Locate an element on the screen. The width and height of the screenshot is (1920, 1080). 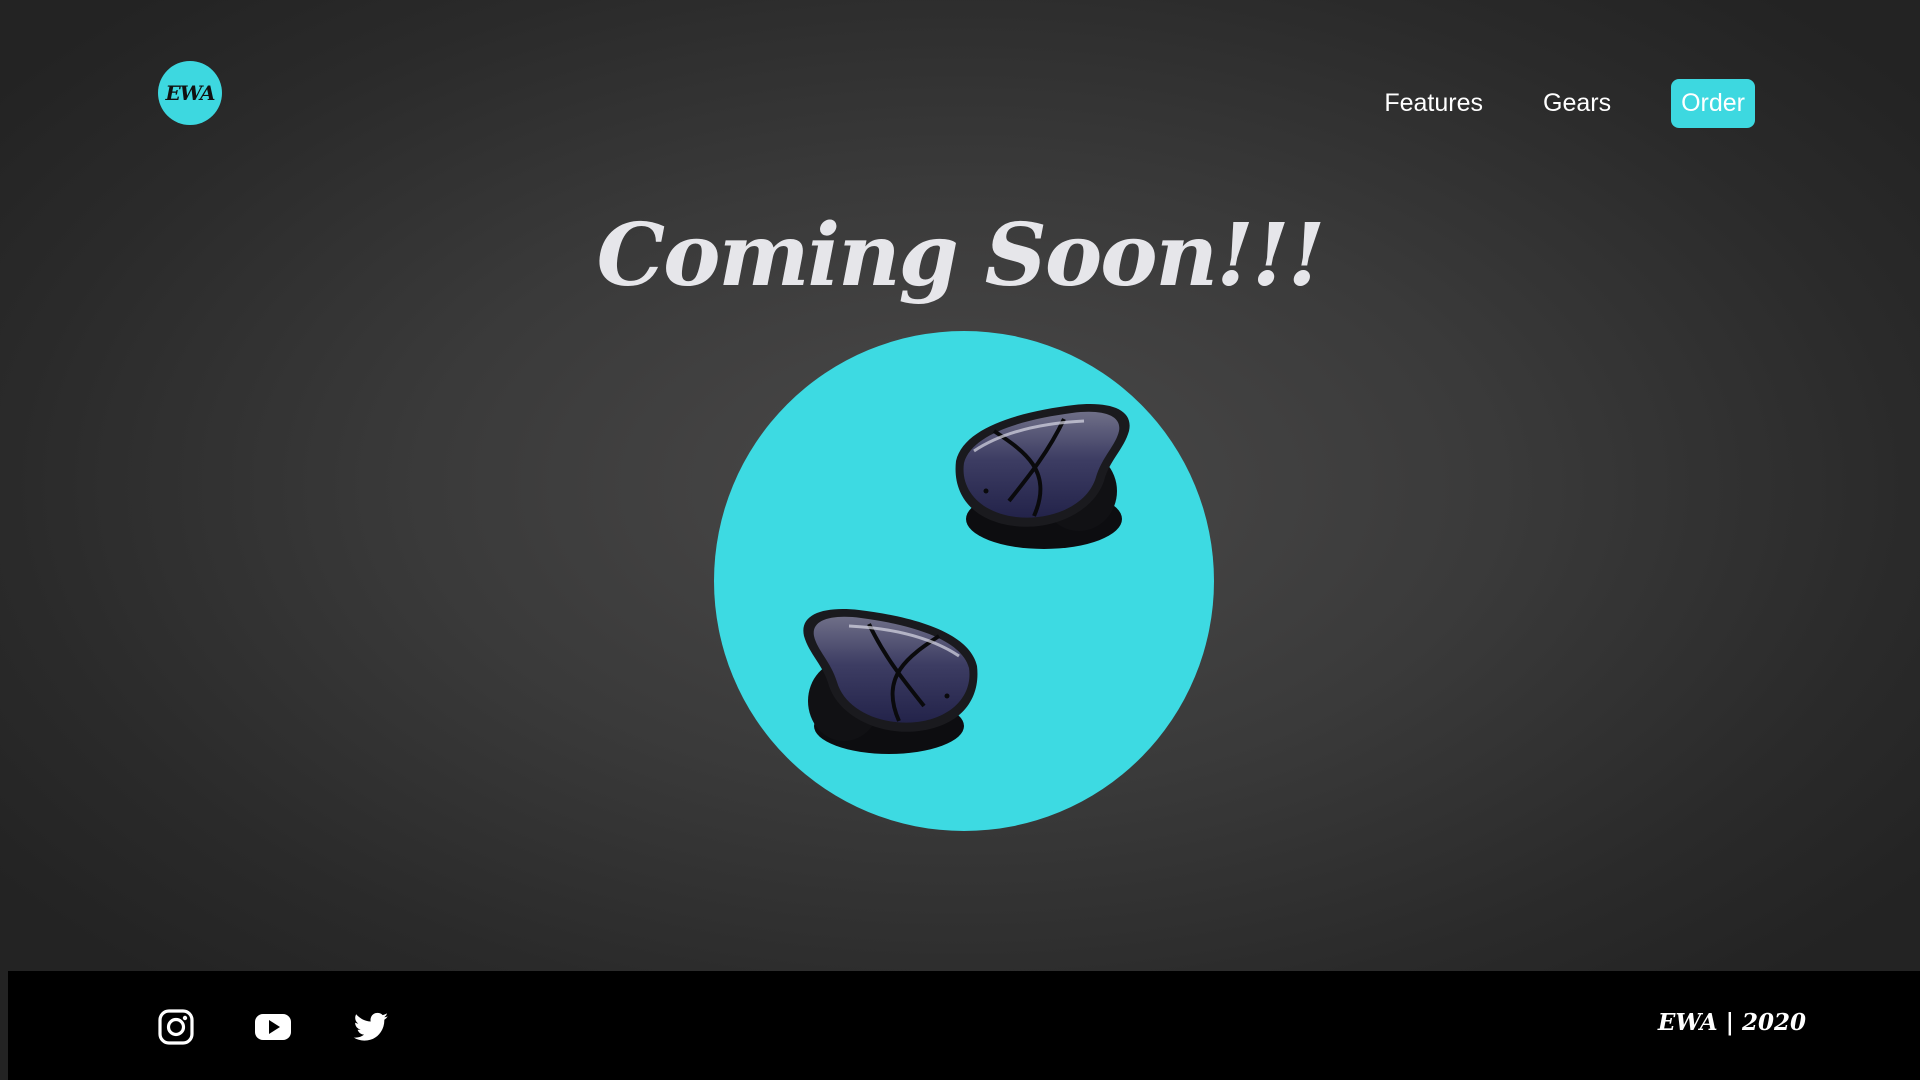
copyright-text: EWA | 2020 is located at coordinates (1731, 1022).